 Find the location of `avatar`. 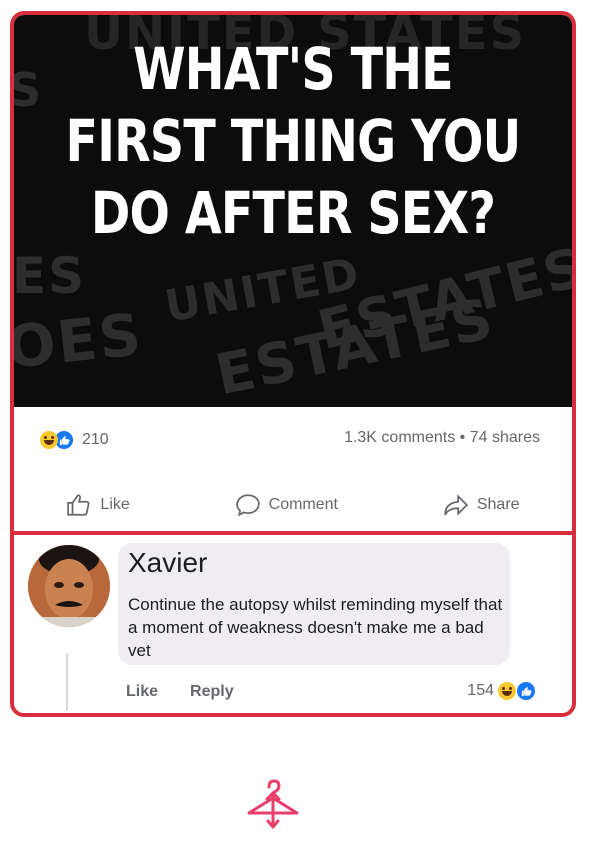

avatar is located at coordinates (69, 586).